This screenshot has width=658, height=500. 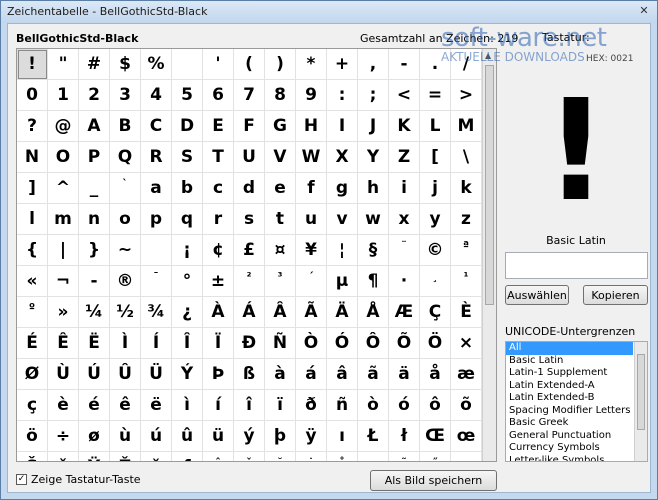 What do you see at coordinates (249, 343) in the screenshot?
I see `char-cell: Ð` at bounding box center [249, 343].